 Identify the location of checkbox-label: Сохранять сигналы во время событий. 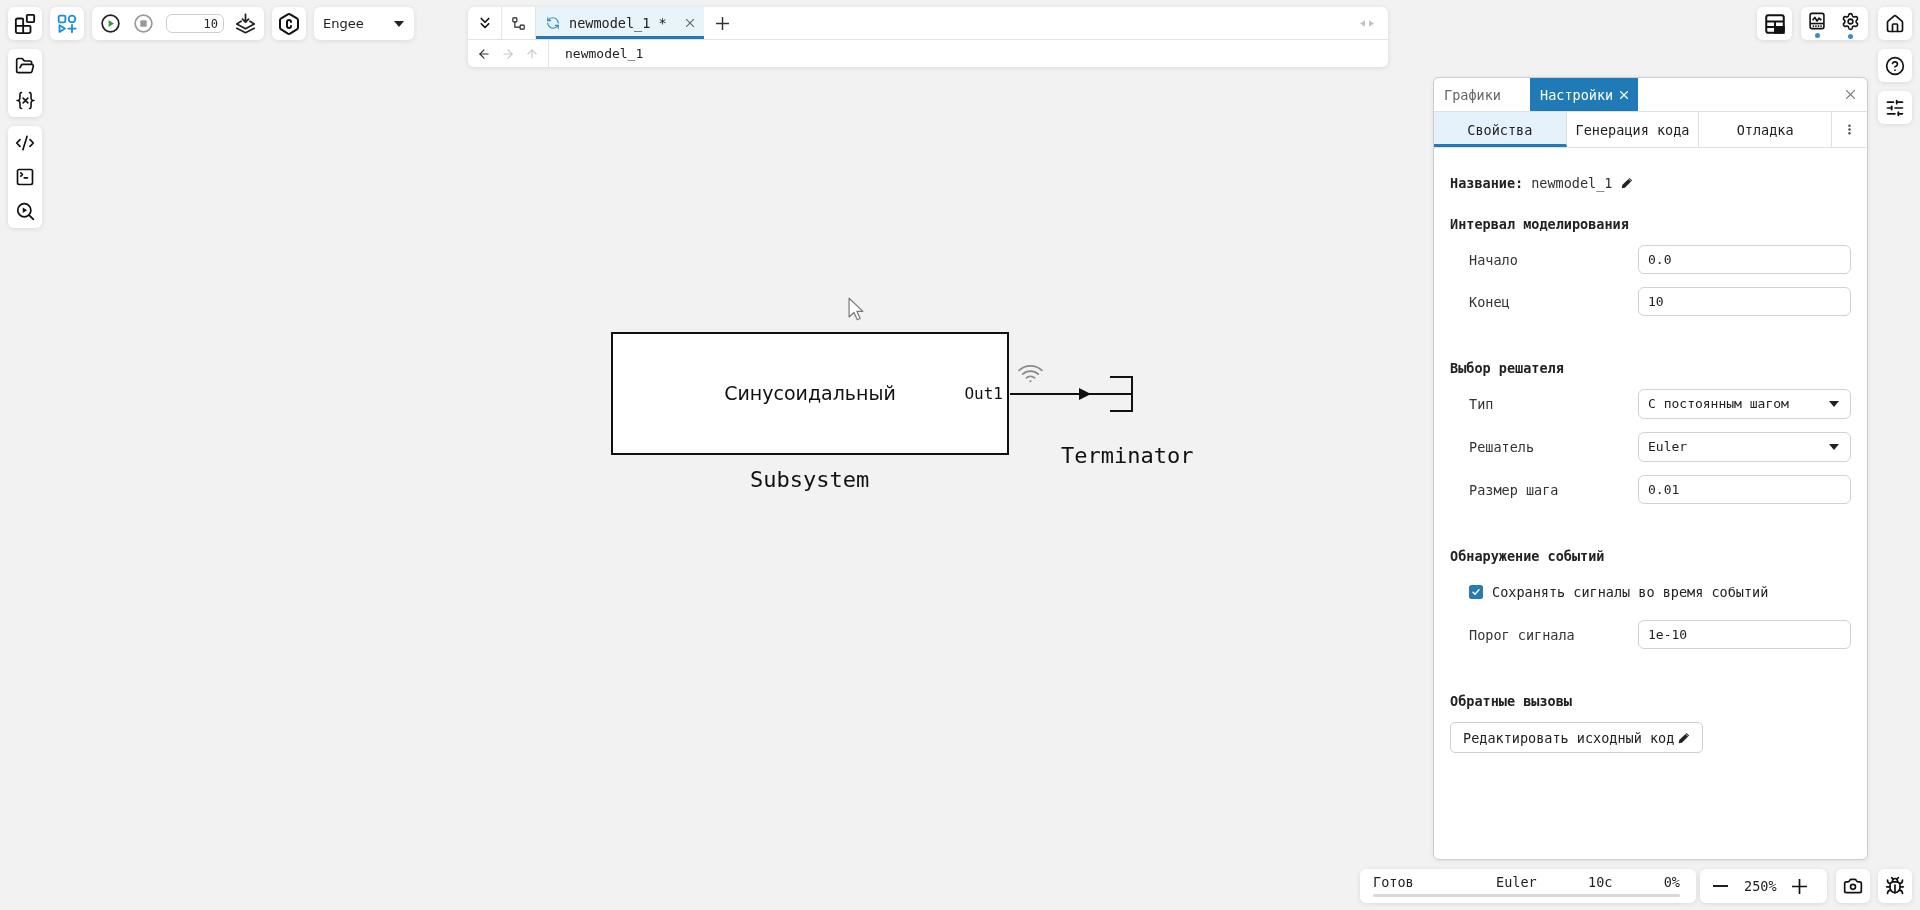
(1630, 592).